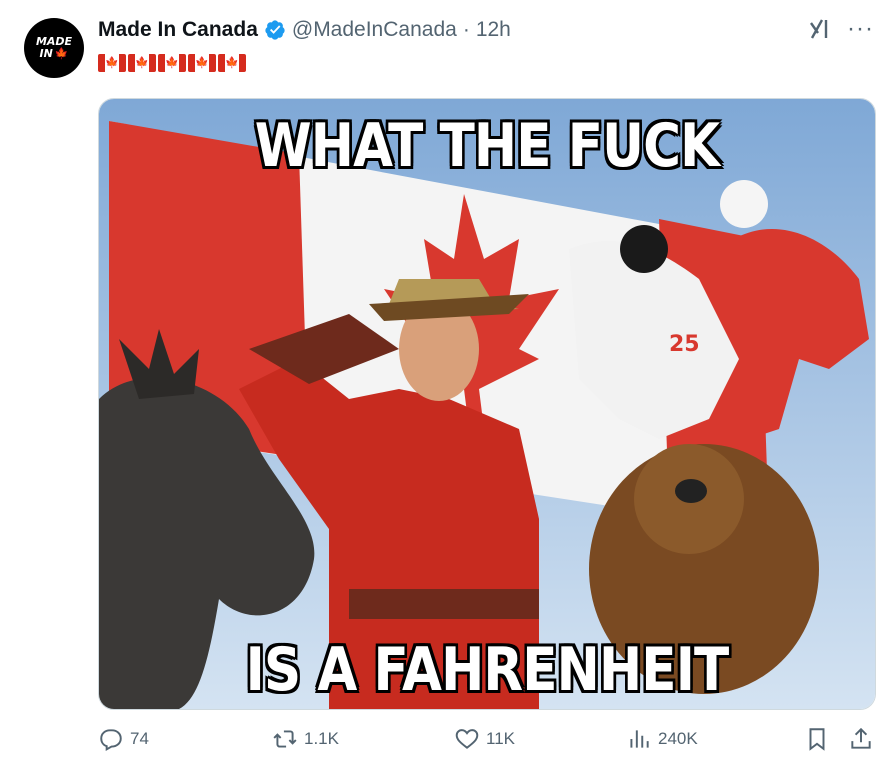 The image size is (892, 774). What do you see at coordinates (684, 344) in the screenshot?
I see `jersey-number: 25` at bounding box center [684, 344].